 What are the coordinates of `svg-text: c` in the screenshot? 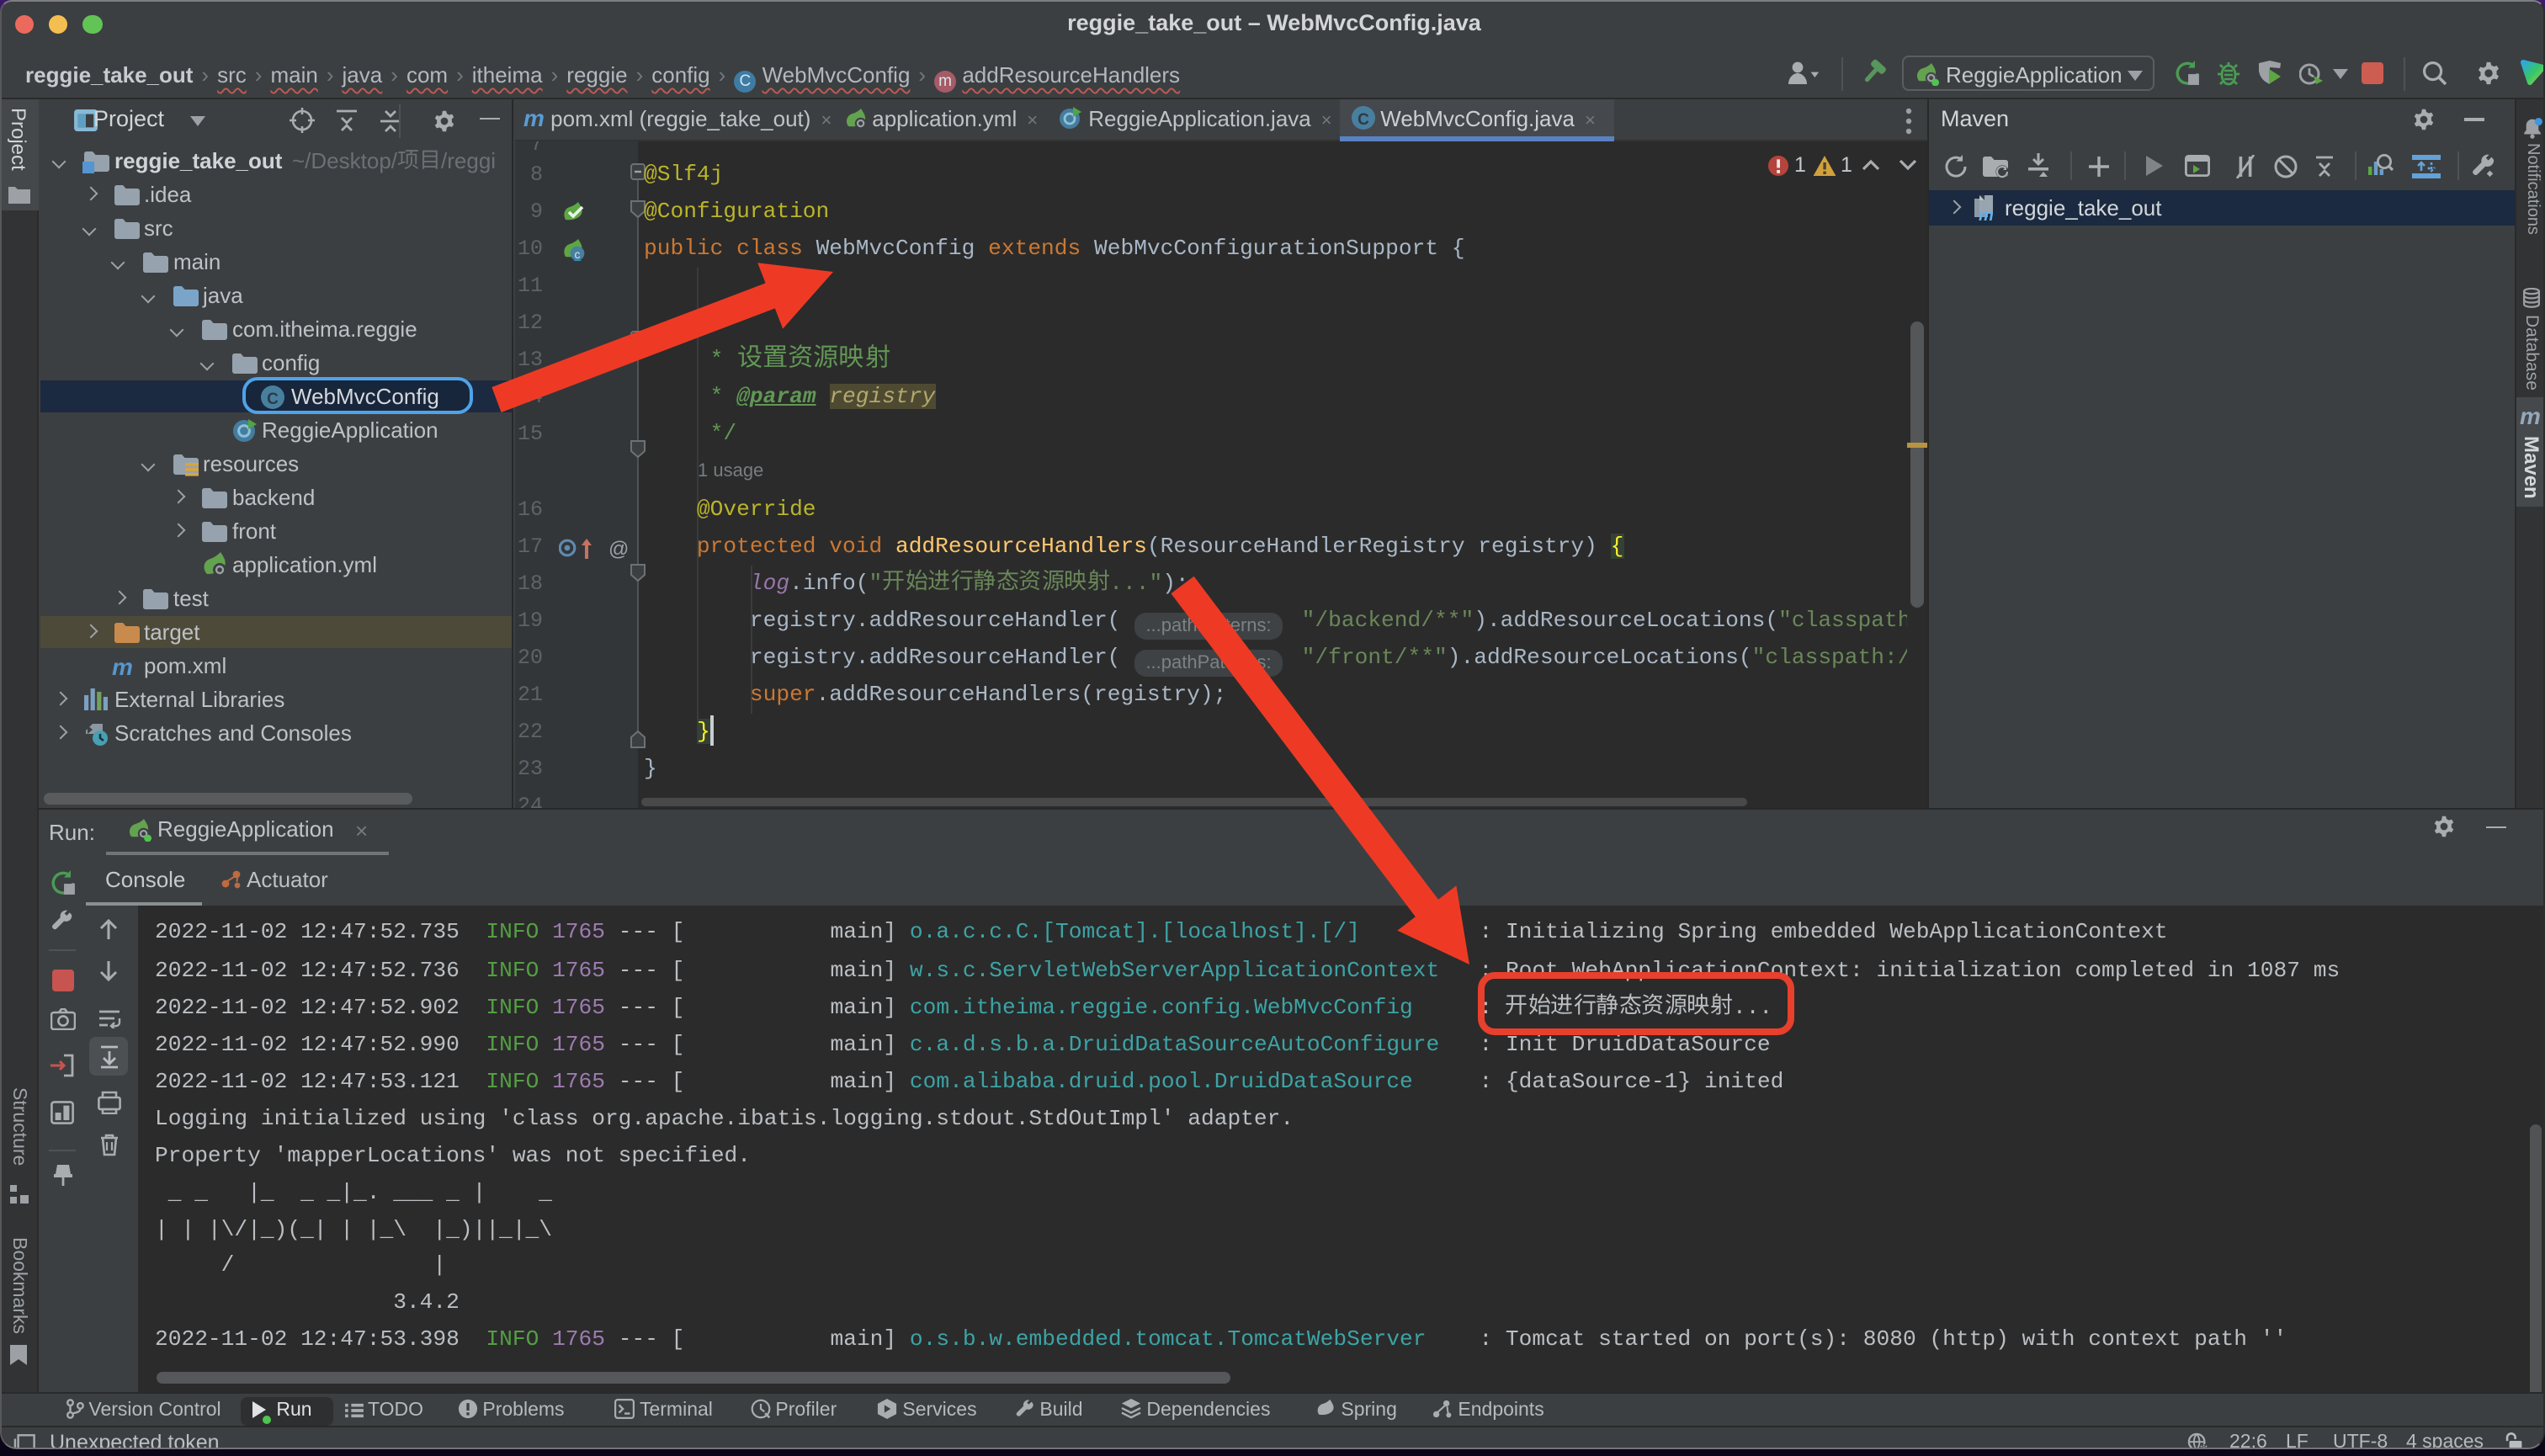 It's located at (577, 254).